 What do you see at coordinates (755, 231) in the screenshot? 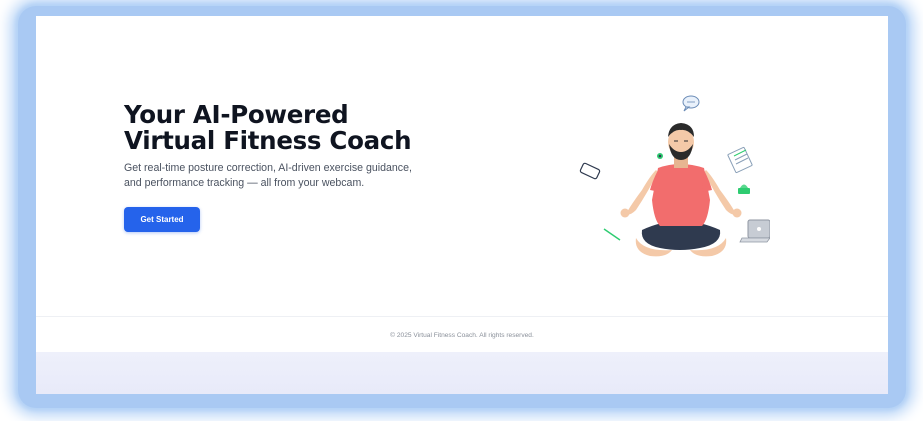
I see `laptop-icon` at bounding box center [755, 231].